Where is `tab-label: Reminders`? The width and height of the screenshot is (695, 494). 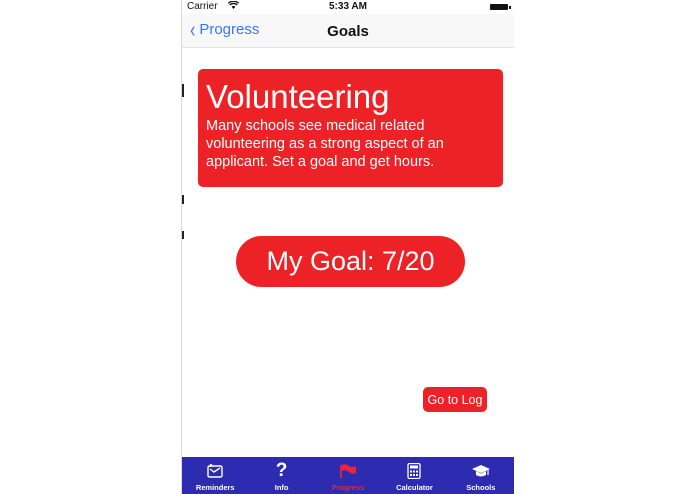
tab-label: Reminders is located at coordinates (215, 487).